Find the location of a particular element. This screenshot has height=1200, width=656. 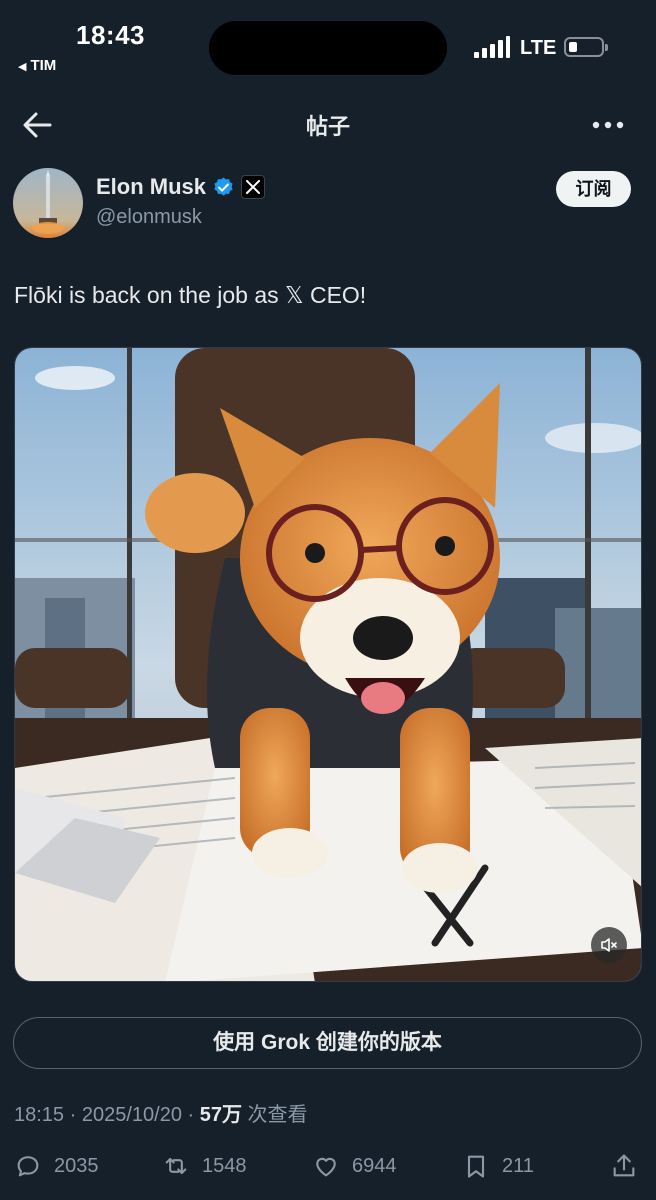

more-horizontal-icon is located at coordinates (608, 125).